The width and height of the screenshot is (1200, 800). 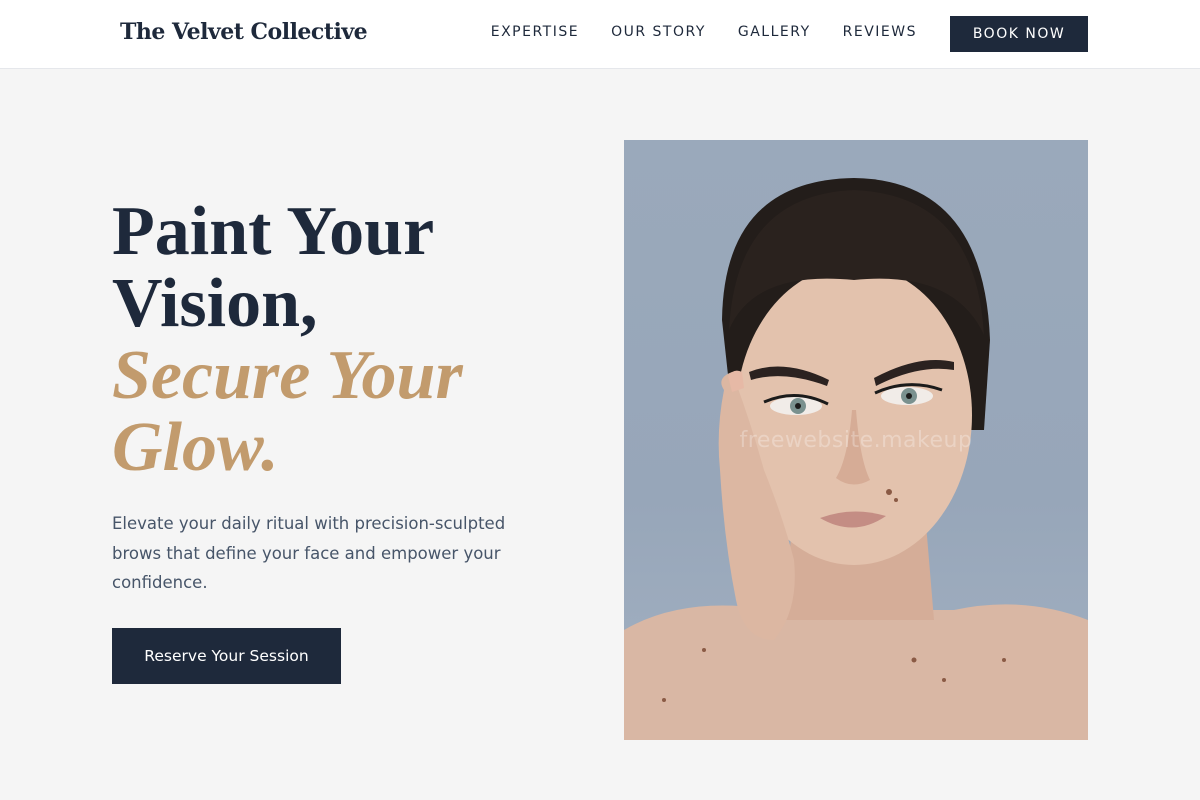 What do you see at coordinates (244, 32) in the screenshot?
I see `brand-logo: The Velvet Collective` at bounding box center [244, 32].